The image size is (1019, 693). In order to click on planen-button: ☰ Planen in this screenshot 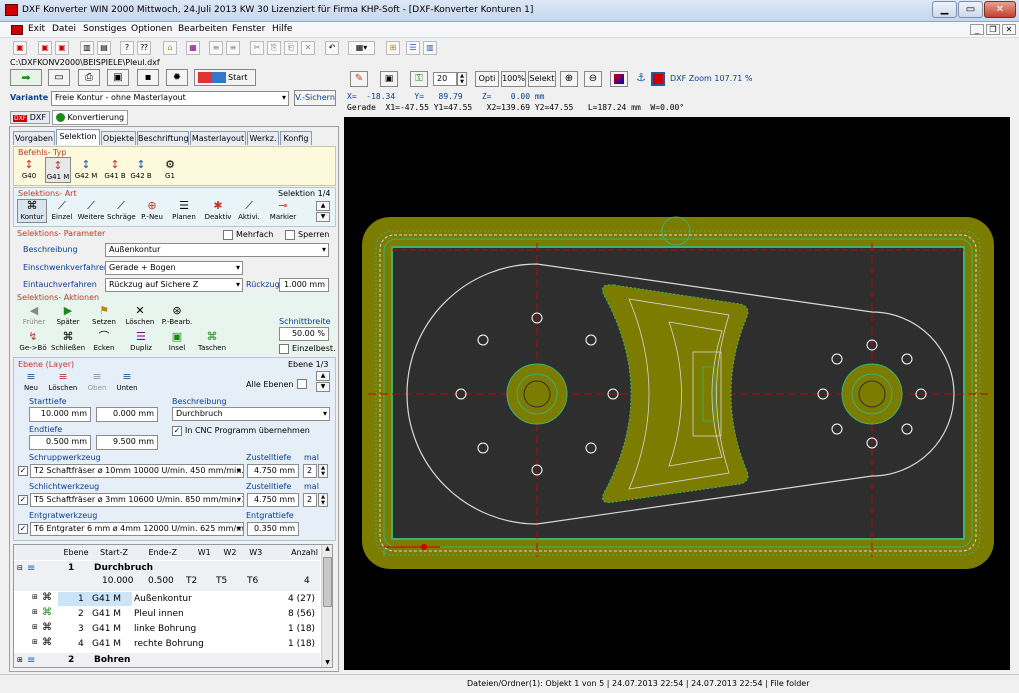, I will do `click(184, 211)`.